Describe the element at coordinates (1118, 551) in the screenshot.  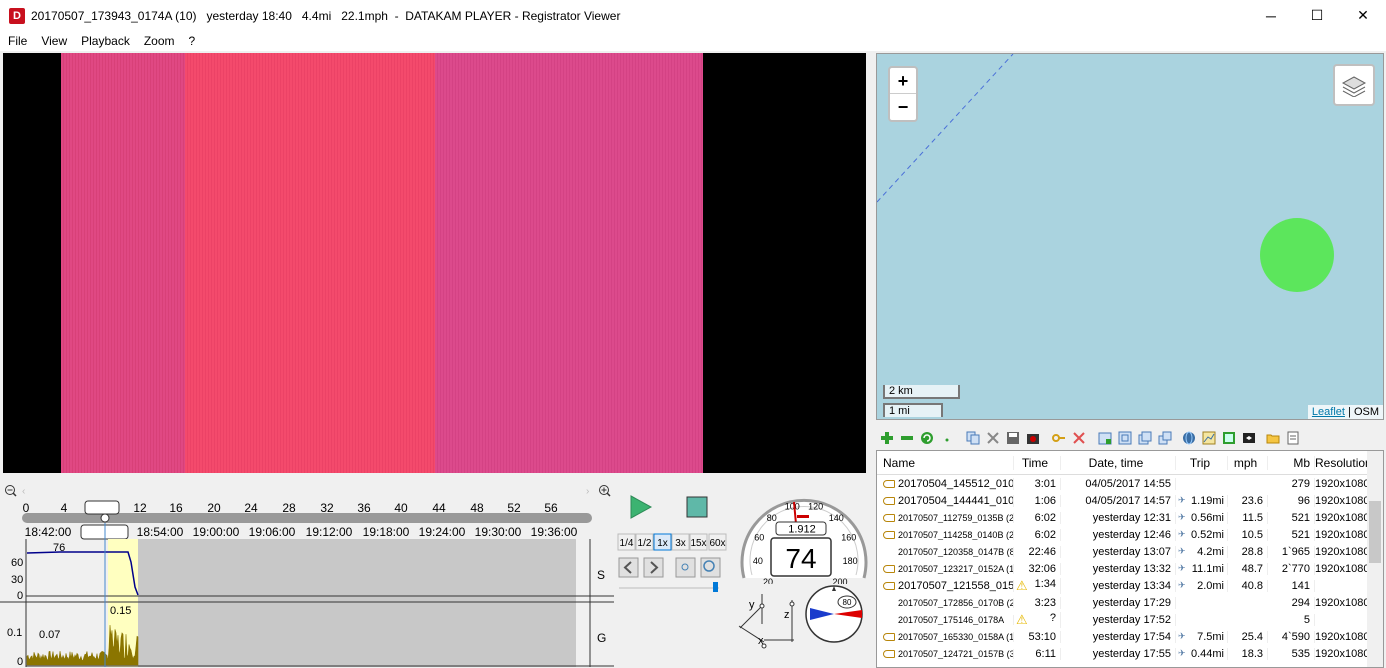
I see `file-date: yesterday 13:07` at that location.